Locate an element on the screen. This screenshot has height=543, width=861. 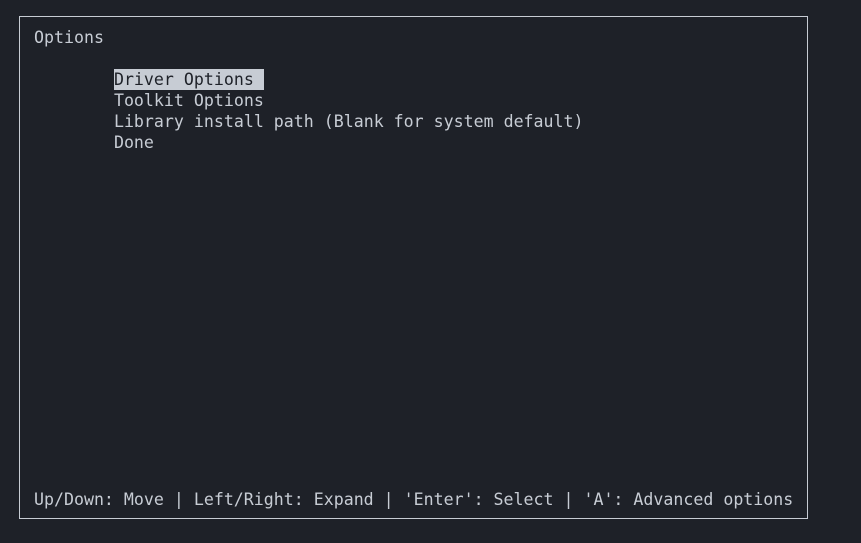
menu-item-label: Toolkit Options is located at coordinates (188, 100).